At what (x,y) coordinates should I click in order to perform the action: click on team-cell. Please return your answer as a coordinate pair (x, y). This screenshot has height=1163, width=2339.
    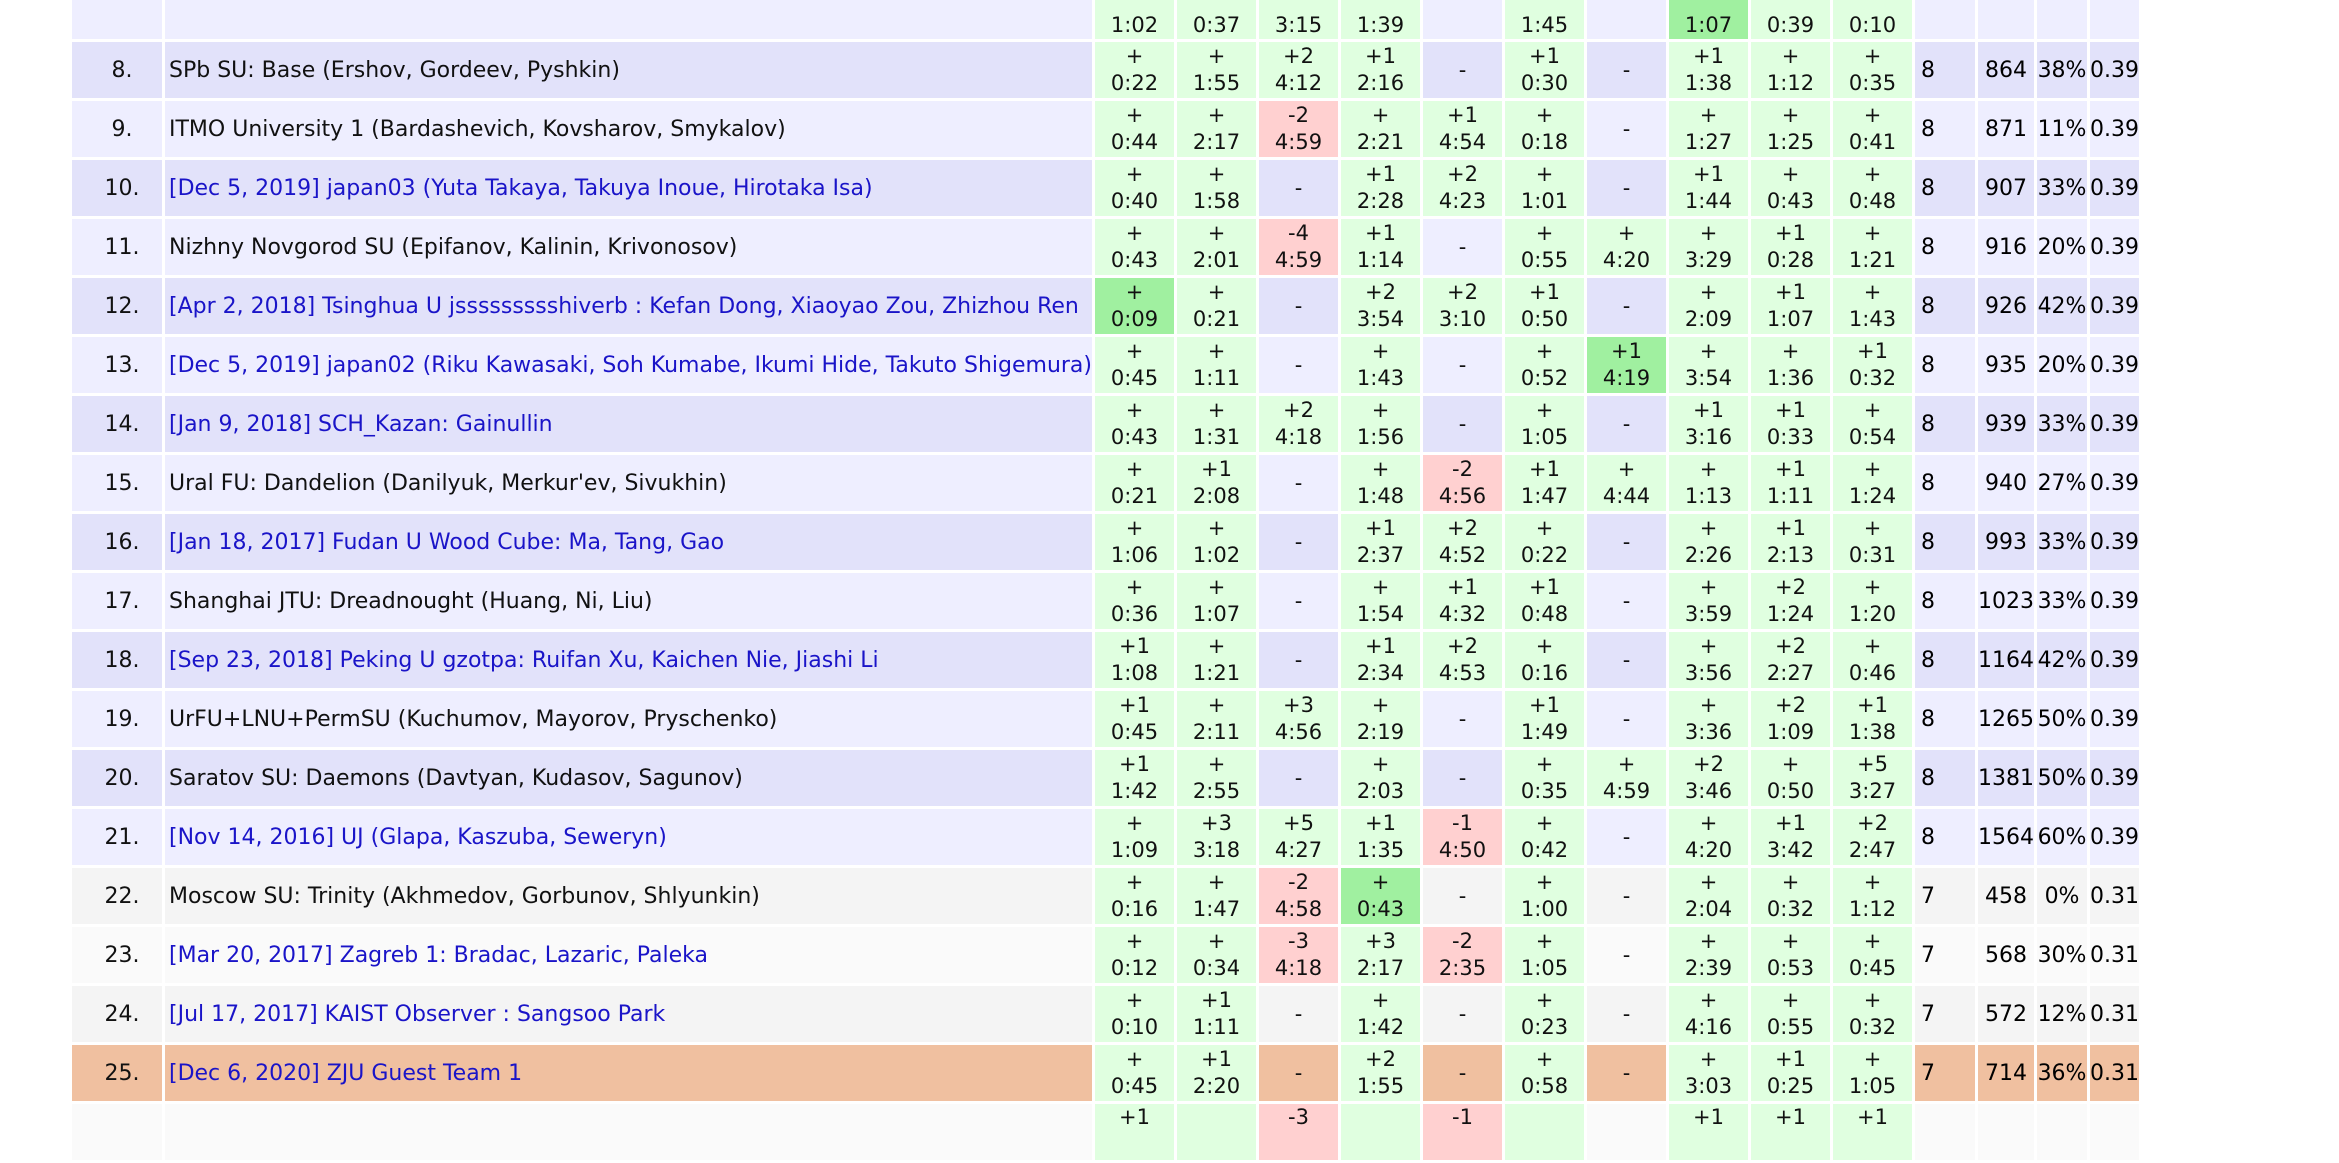
    Looking at the image, I should click on (629, 1132).